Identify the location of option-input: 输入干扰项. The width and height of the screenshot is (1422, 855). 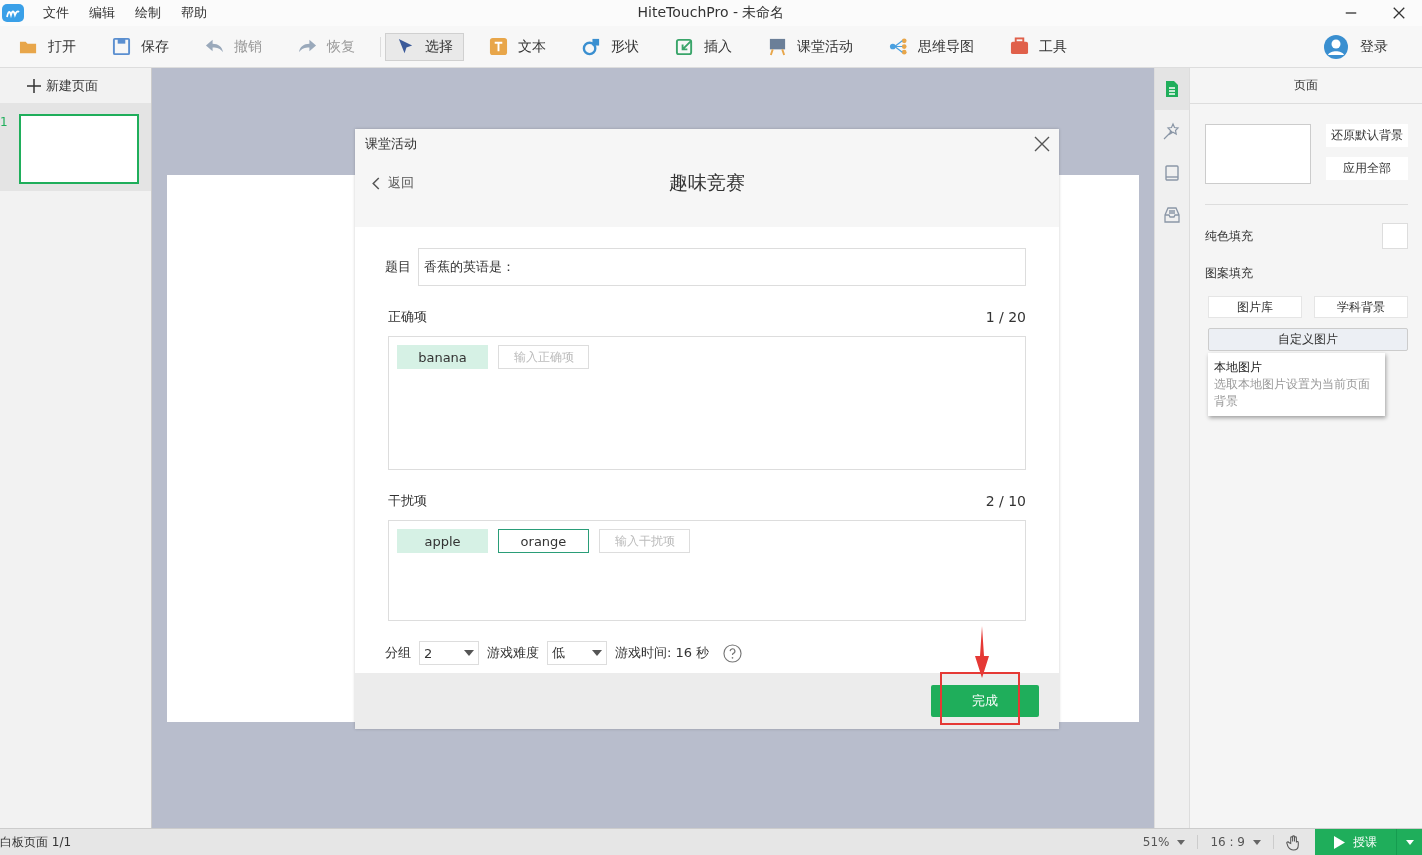
(644, 541).